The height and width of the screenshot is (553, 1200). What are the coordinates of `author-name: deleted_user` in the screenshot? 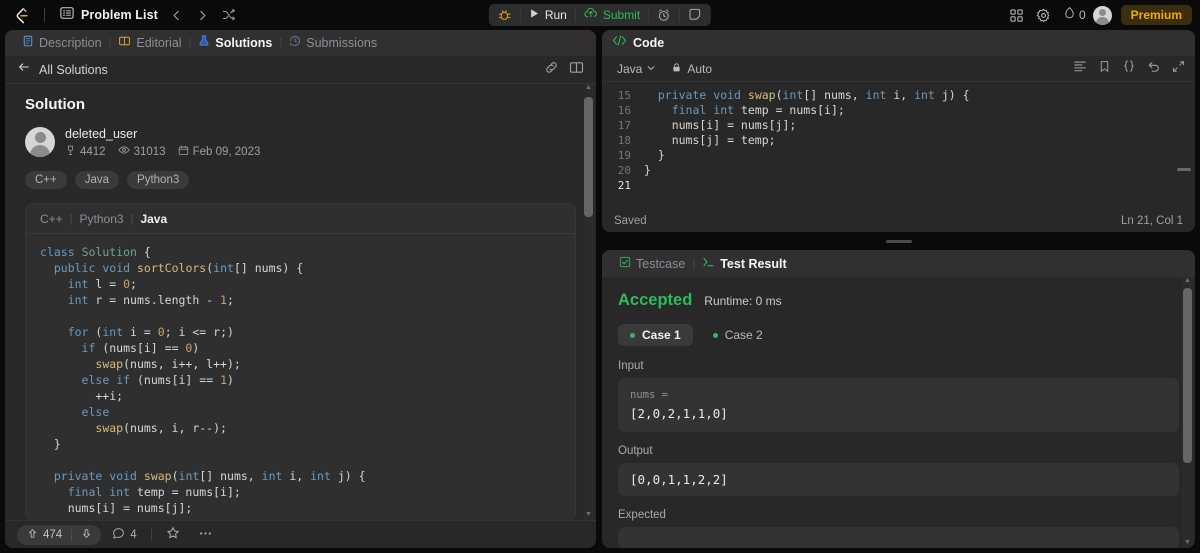 It's located at (162, 134).